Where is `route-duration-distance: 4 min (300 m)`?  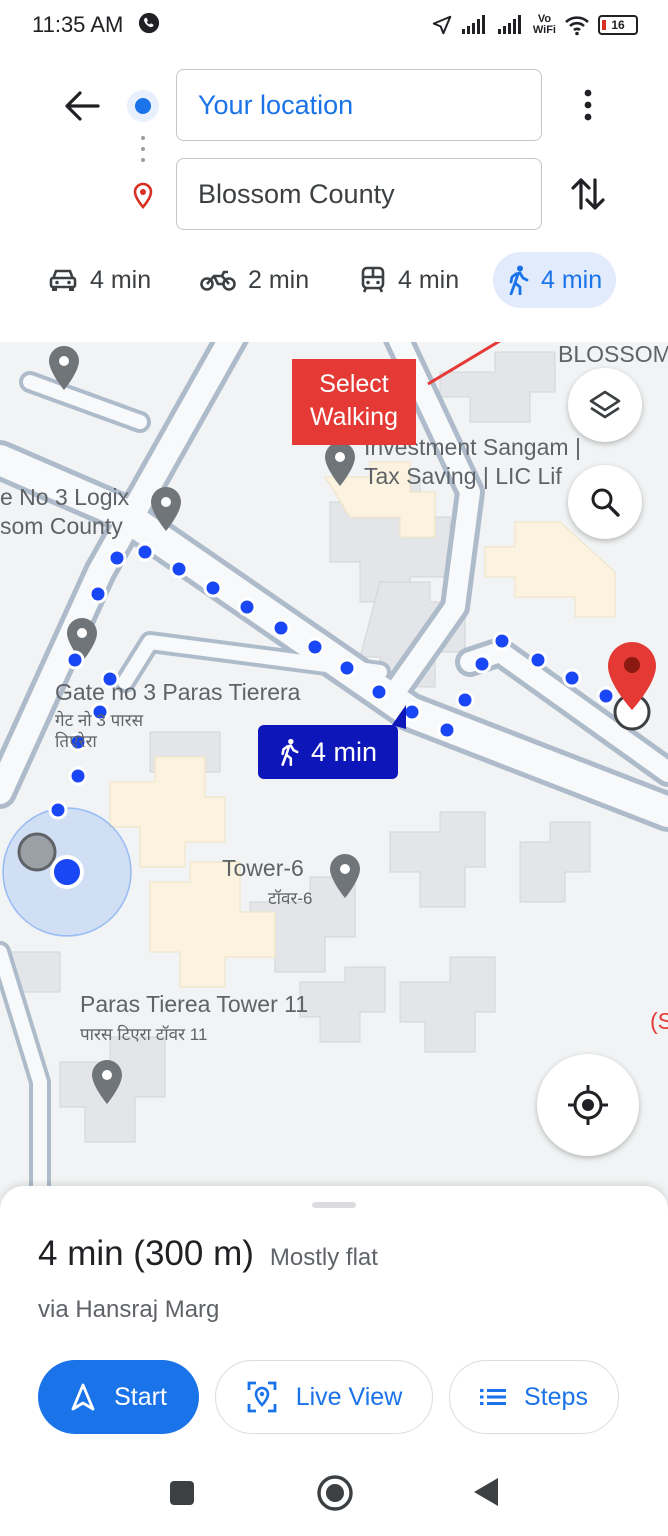 route-duration-distance: 4 min (300 m) is located at coordinates (146, 1253).